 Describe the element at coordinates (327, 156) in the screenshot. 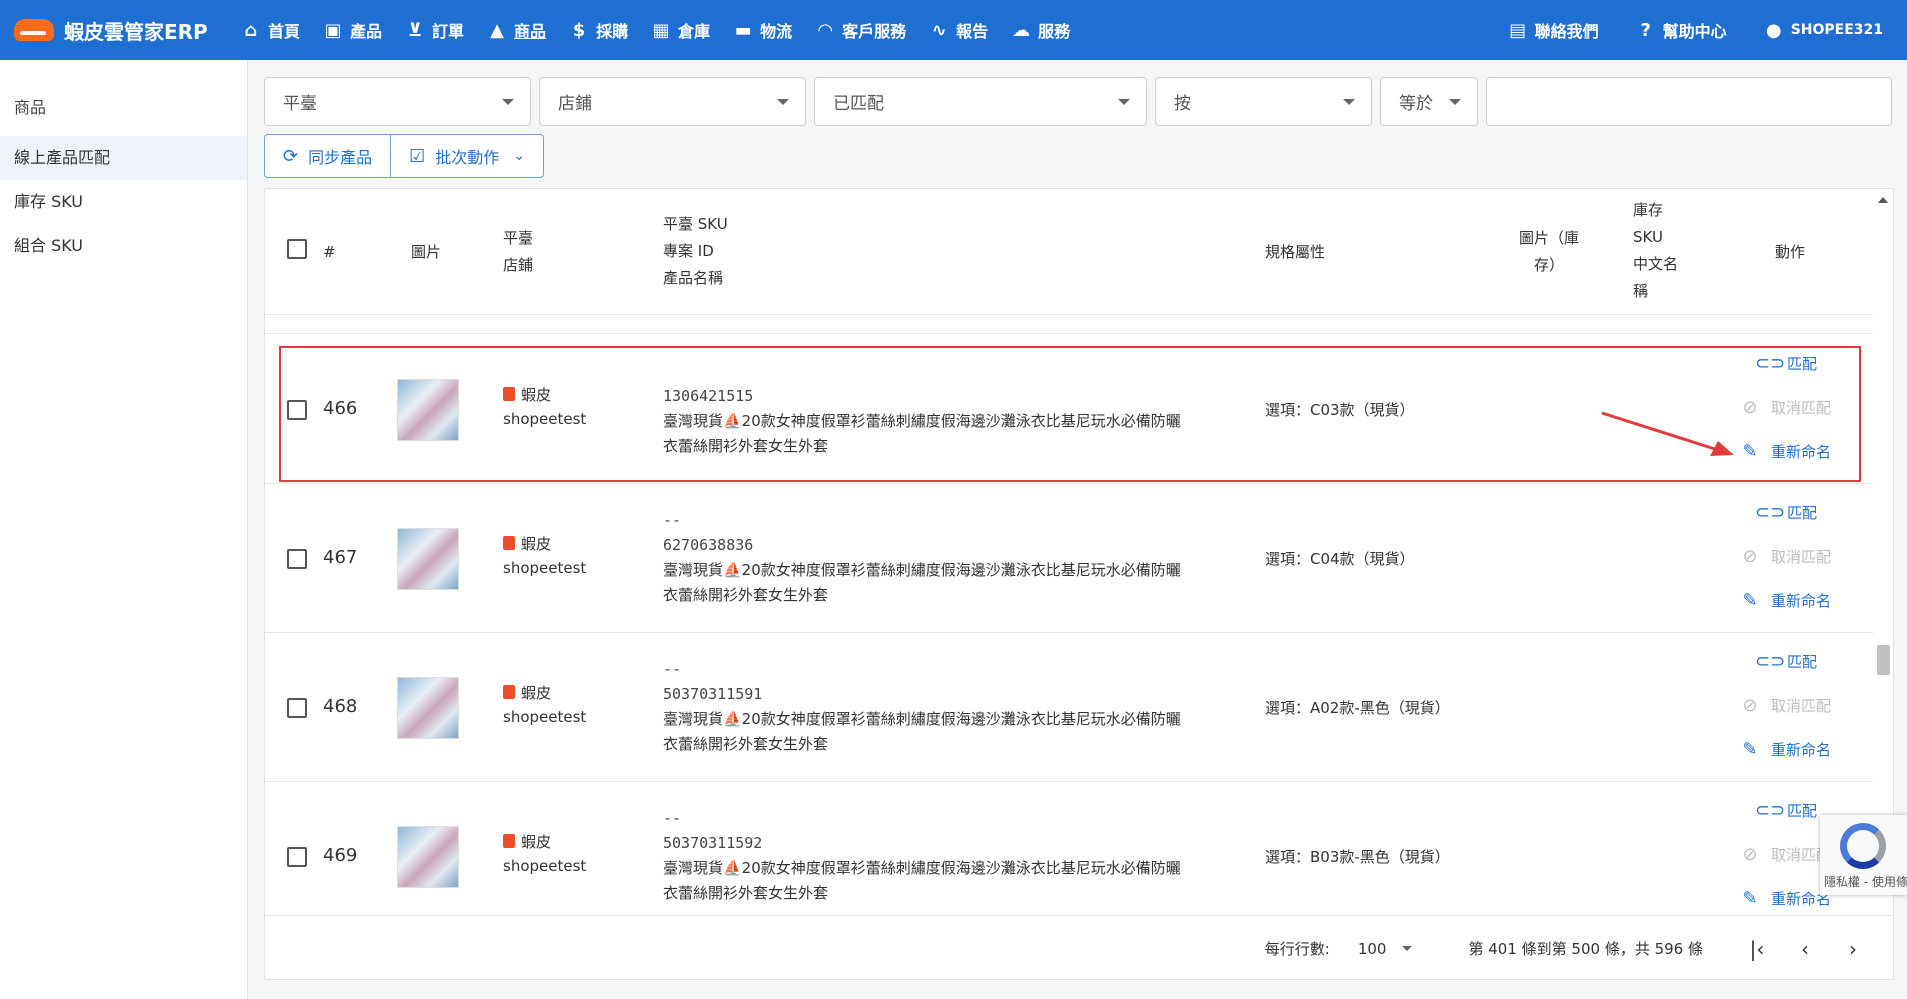

I see `sync-products-button: ⟳ 同步產品` at that location.